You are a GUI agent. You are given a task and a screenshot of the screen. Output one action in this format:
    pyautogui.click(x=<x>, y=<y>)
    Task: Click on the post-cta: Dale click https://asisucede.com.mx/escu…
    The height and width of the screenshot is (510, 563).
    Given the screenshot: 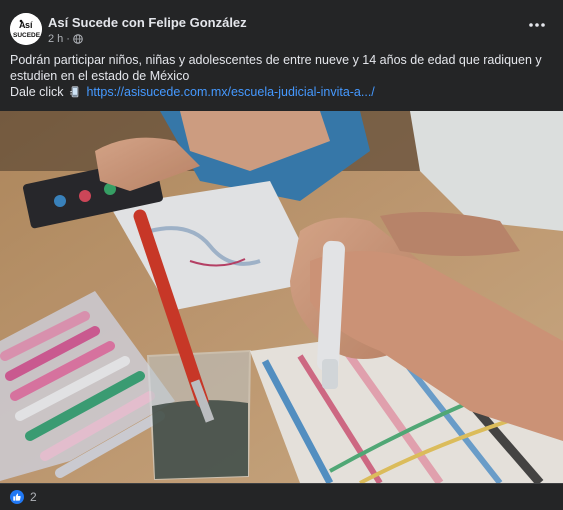 What is the action you would take?
    pyautogui.click(x=280, y=92)
    